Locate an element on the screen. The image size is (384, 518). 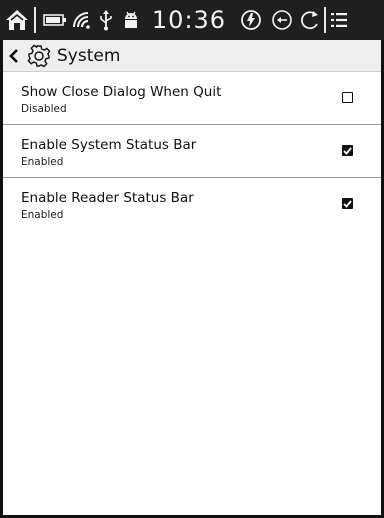
status-bar: 10:36 is located at coordinates (192, 20).